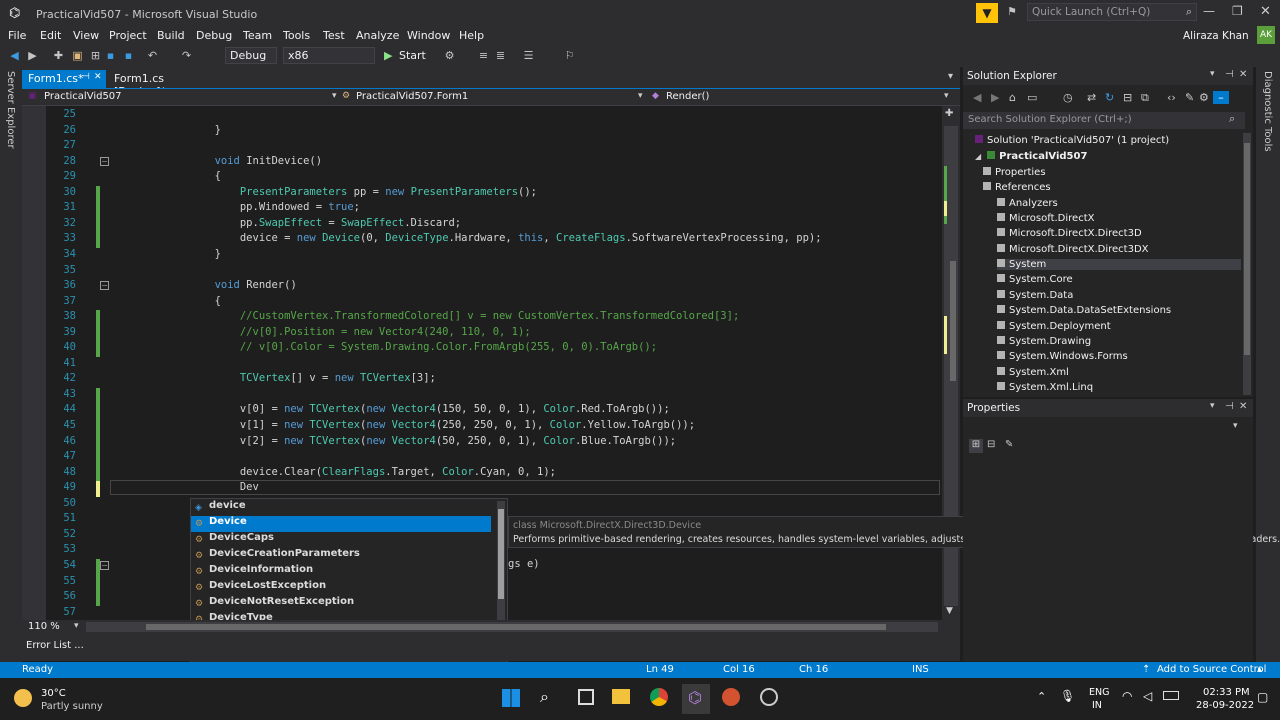  Describe the element at coordinates (1067, 696) in the screenshot. I see `microphone-icon: 🎙` at that location.